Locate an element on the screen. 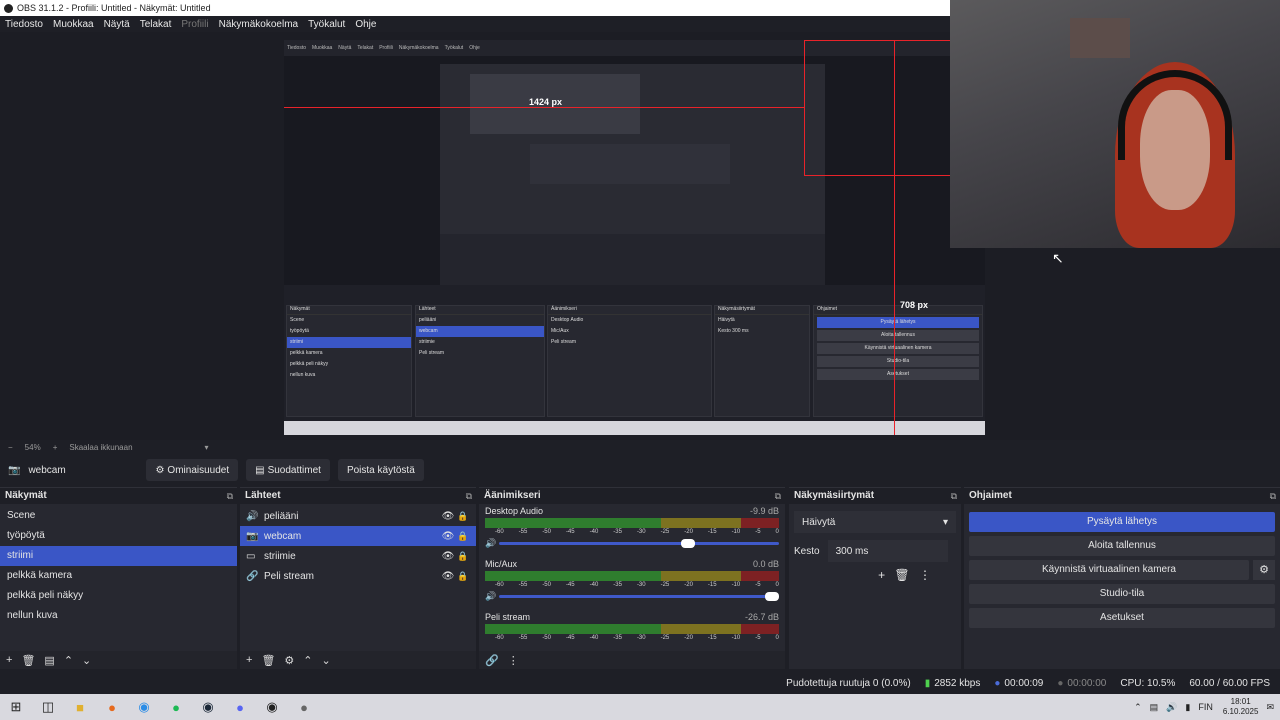 The height and width of the screenshot is (720, 1280). deactivate-button: Poista käytöstä is located at coordinates (380, 470).